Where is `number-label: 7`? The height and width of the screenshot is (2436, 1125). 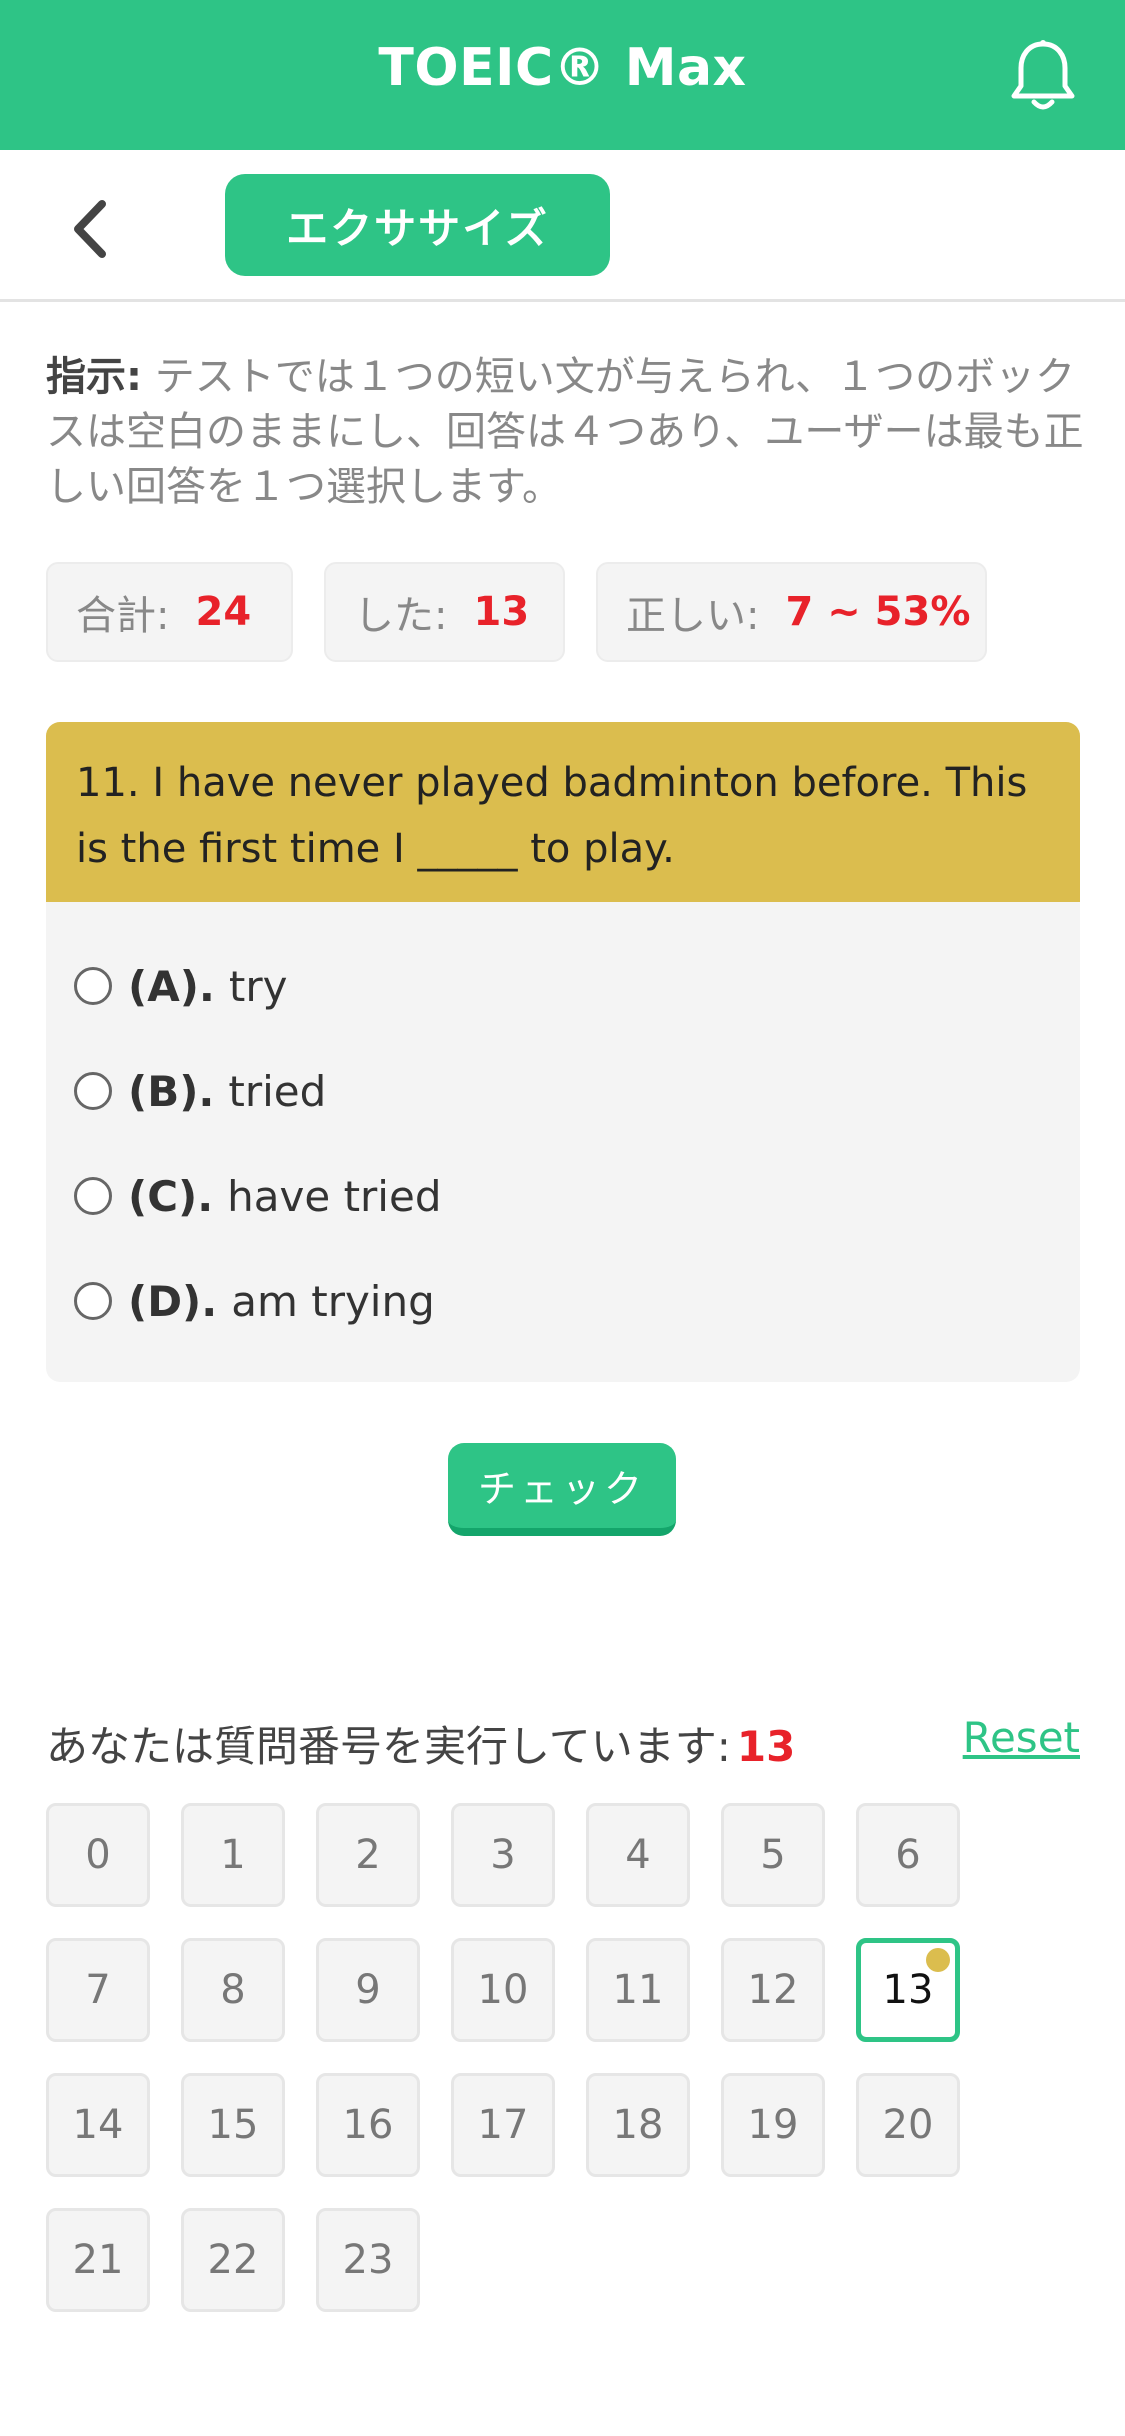
number-label: 7 is located at coordinates (98, 1990).